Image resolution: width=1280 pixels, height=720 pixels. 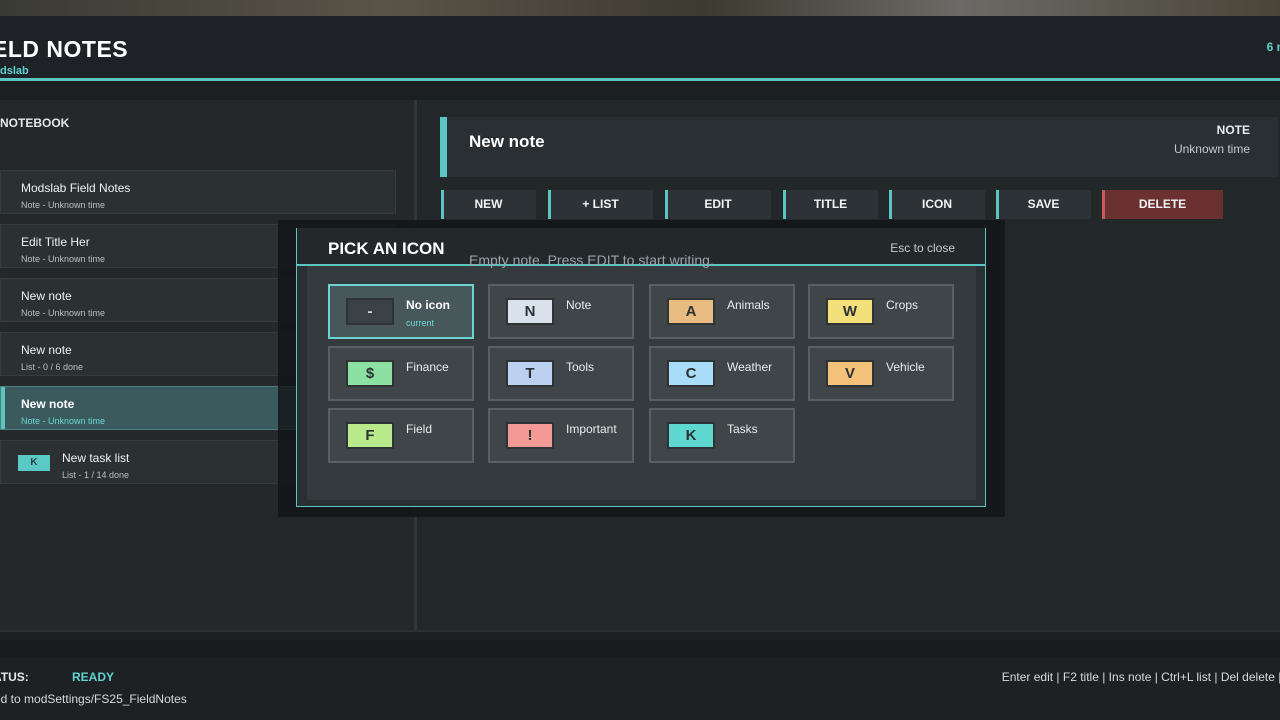 I want to click on important-icon: !, so click(x=530, y=435).